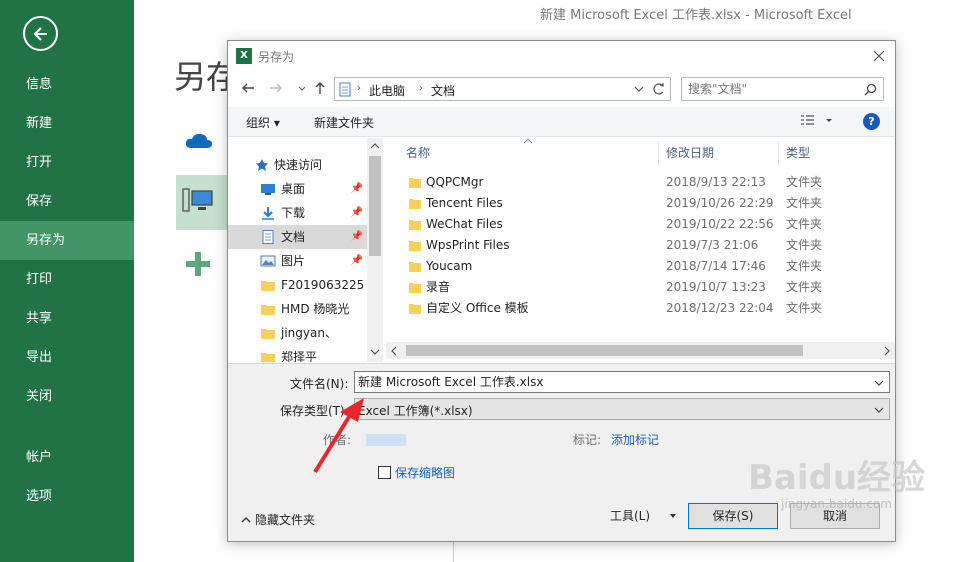 The image size is (973, 562). I want to click on tree-folder: 郑择平, so click(297, 353).